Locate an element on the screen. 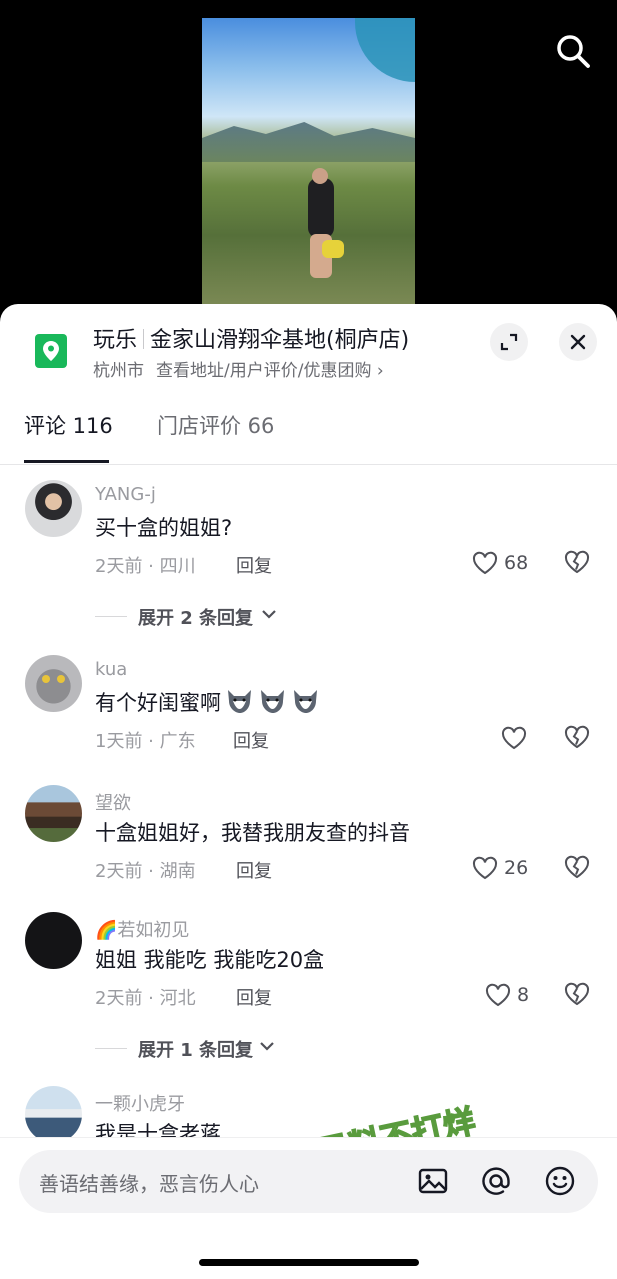  comment-text: 有个好闺蜜啊 is located at coordinates (207, 702).